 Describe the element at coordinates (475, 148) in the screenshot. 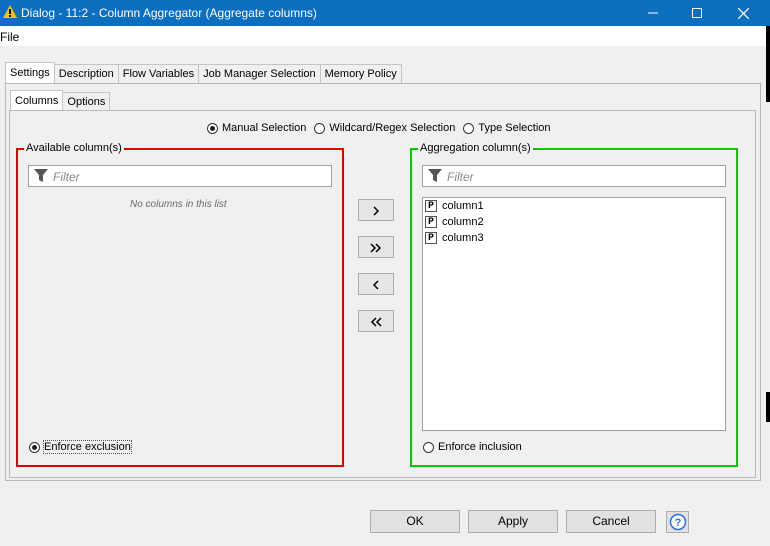

I see `aggregation-columns-legend: Aggregation column(s)` at that location.